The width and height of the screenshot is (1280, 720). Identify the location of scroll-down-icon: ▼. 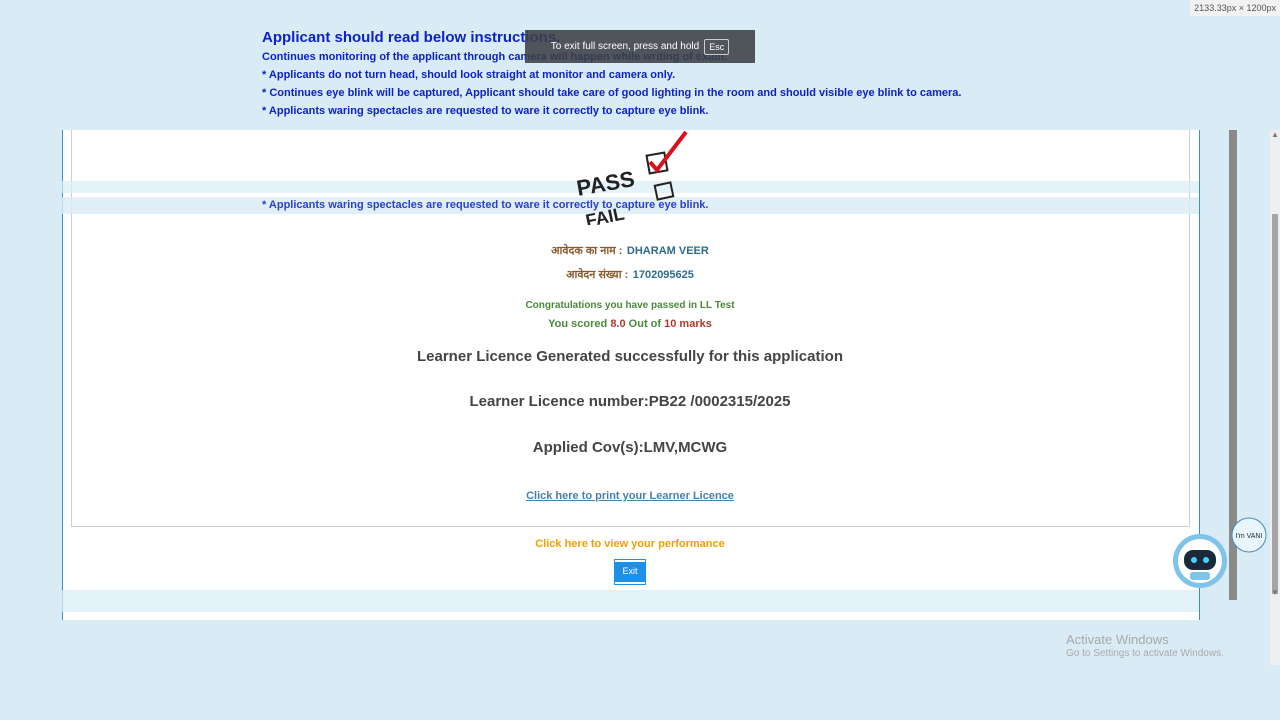
(1275, 592).